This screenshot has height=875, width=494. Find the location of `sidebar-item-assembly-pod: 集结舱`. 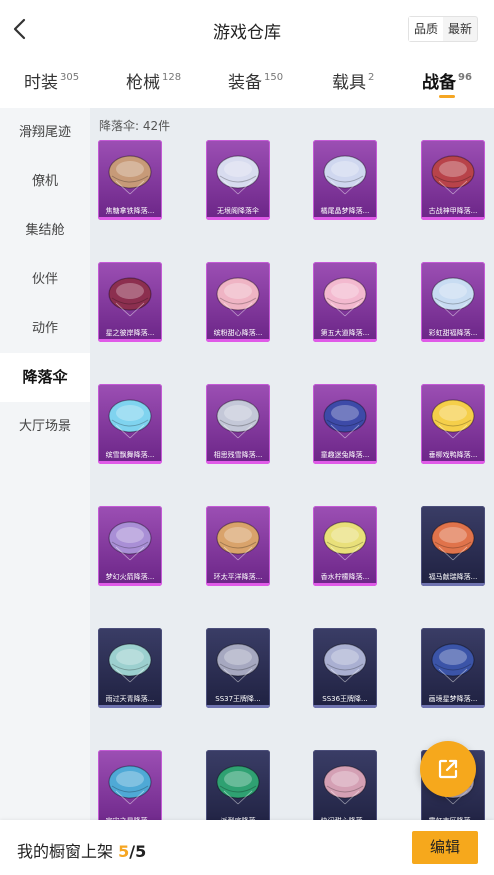

sidebar-item-assembly-pod: 集结舱 is located at coordinates (45, 230).